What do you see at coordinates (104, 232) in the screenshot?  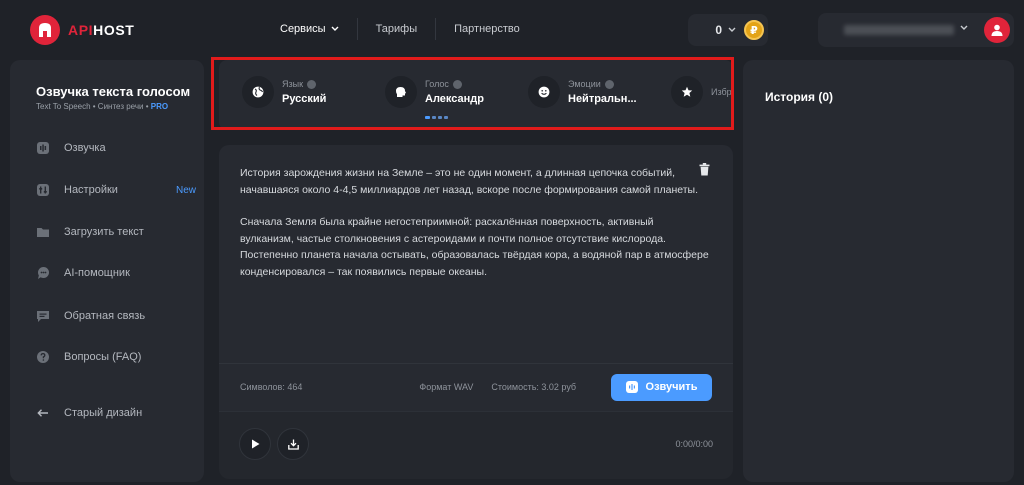 I see `sidebar-item-label: Загрузить текст` at bounding box center [104, 232].